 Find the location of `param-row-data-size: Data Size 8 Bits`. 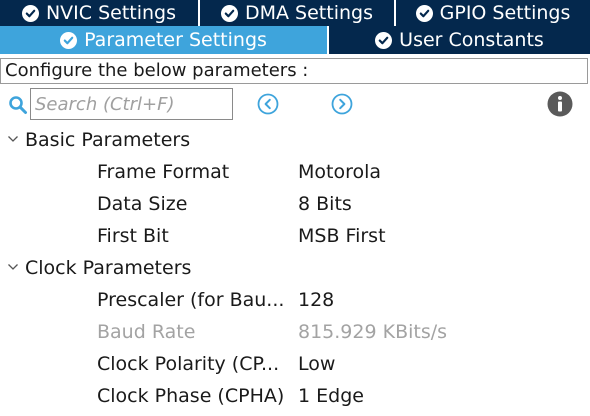

param-row-data-size: Data Size 8 Bits is located at coordinates (295, 204).